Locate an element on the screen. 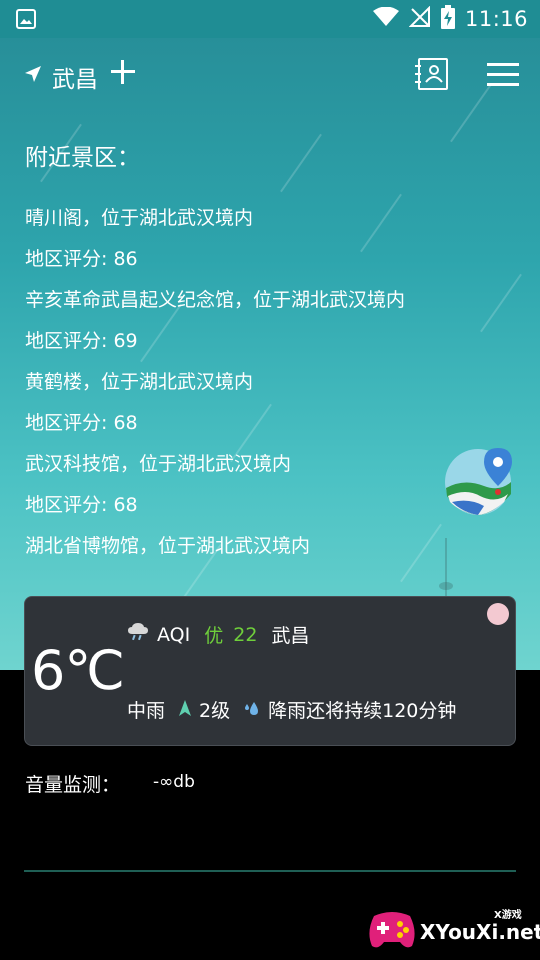 The height and width of the screenshot is (960, 540). volume-monitor: 音量监测： -∞db is located at coordinates (110, 783).